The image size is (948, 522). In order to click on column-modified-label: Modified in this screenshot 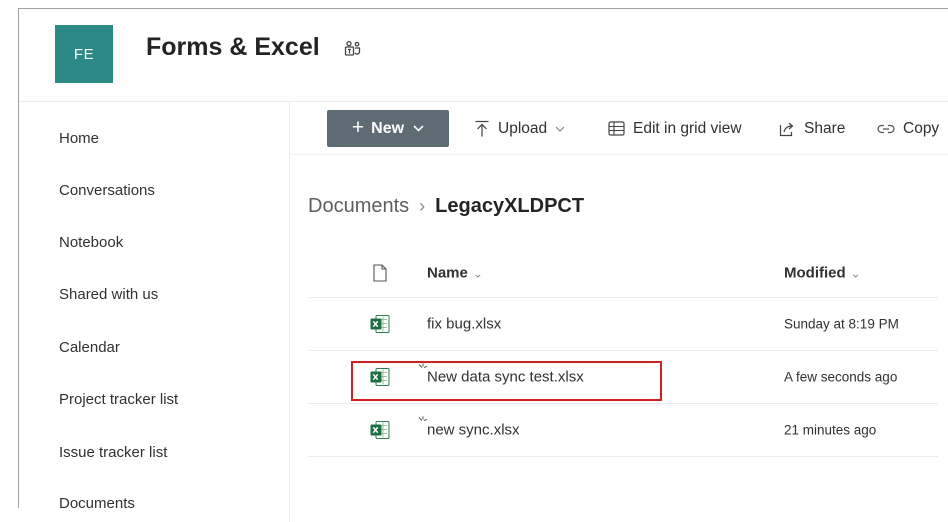, I will do `click(815, 273)`.